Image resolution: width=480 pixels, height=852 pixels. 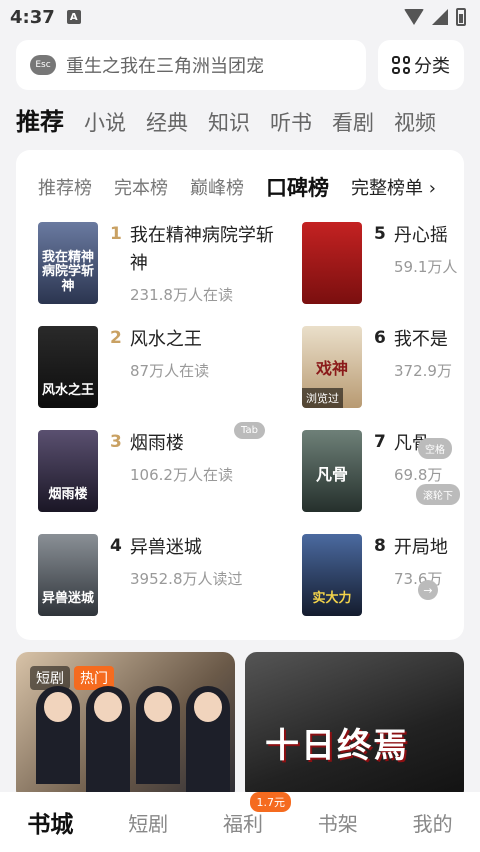 What do you see at coordinates (68, 598) in the screenshot?
I see `cover-title: 异兽迷城` at bounding box center [68, 598].